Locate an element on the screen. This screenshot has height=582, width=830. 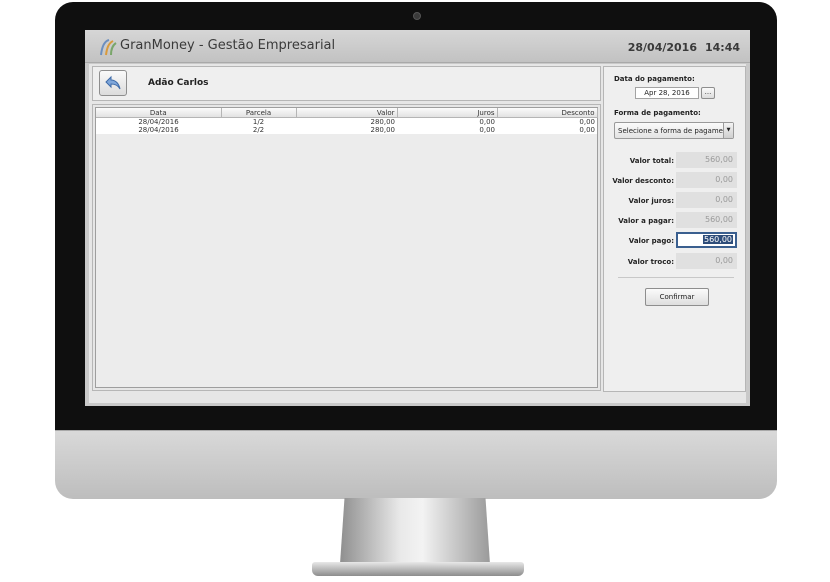
chevron-down-icon: ▼ is located at coordinates (728, 130).